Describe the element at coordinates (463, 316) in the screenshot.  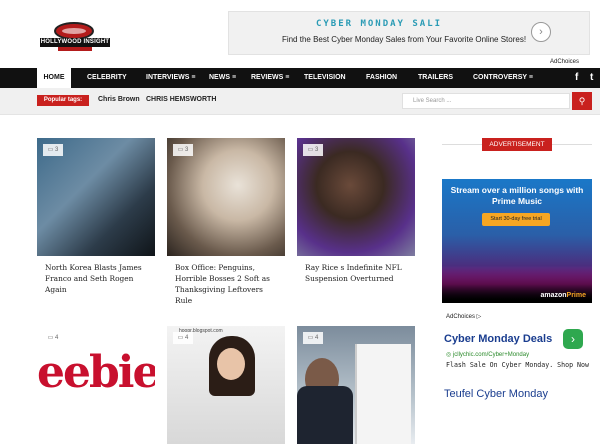
I see `adchoices-label: AdChoices ▷` at that location.